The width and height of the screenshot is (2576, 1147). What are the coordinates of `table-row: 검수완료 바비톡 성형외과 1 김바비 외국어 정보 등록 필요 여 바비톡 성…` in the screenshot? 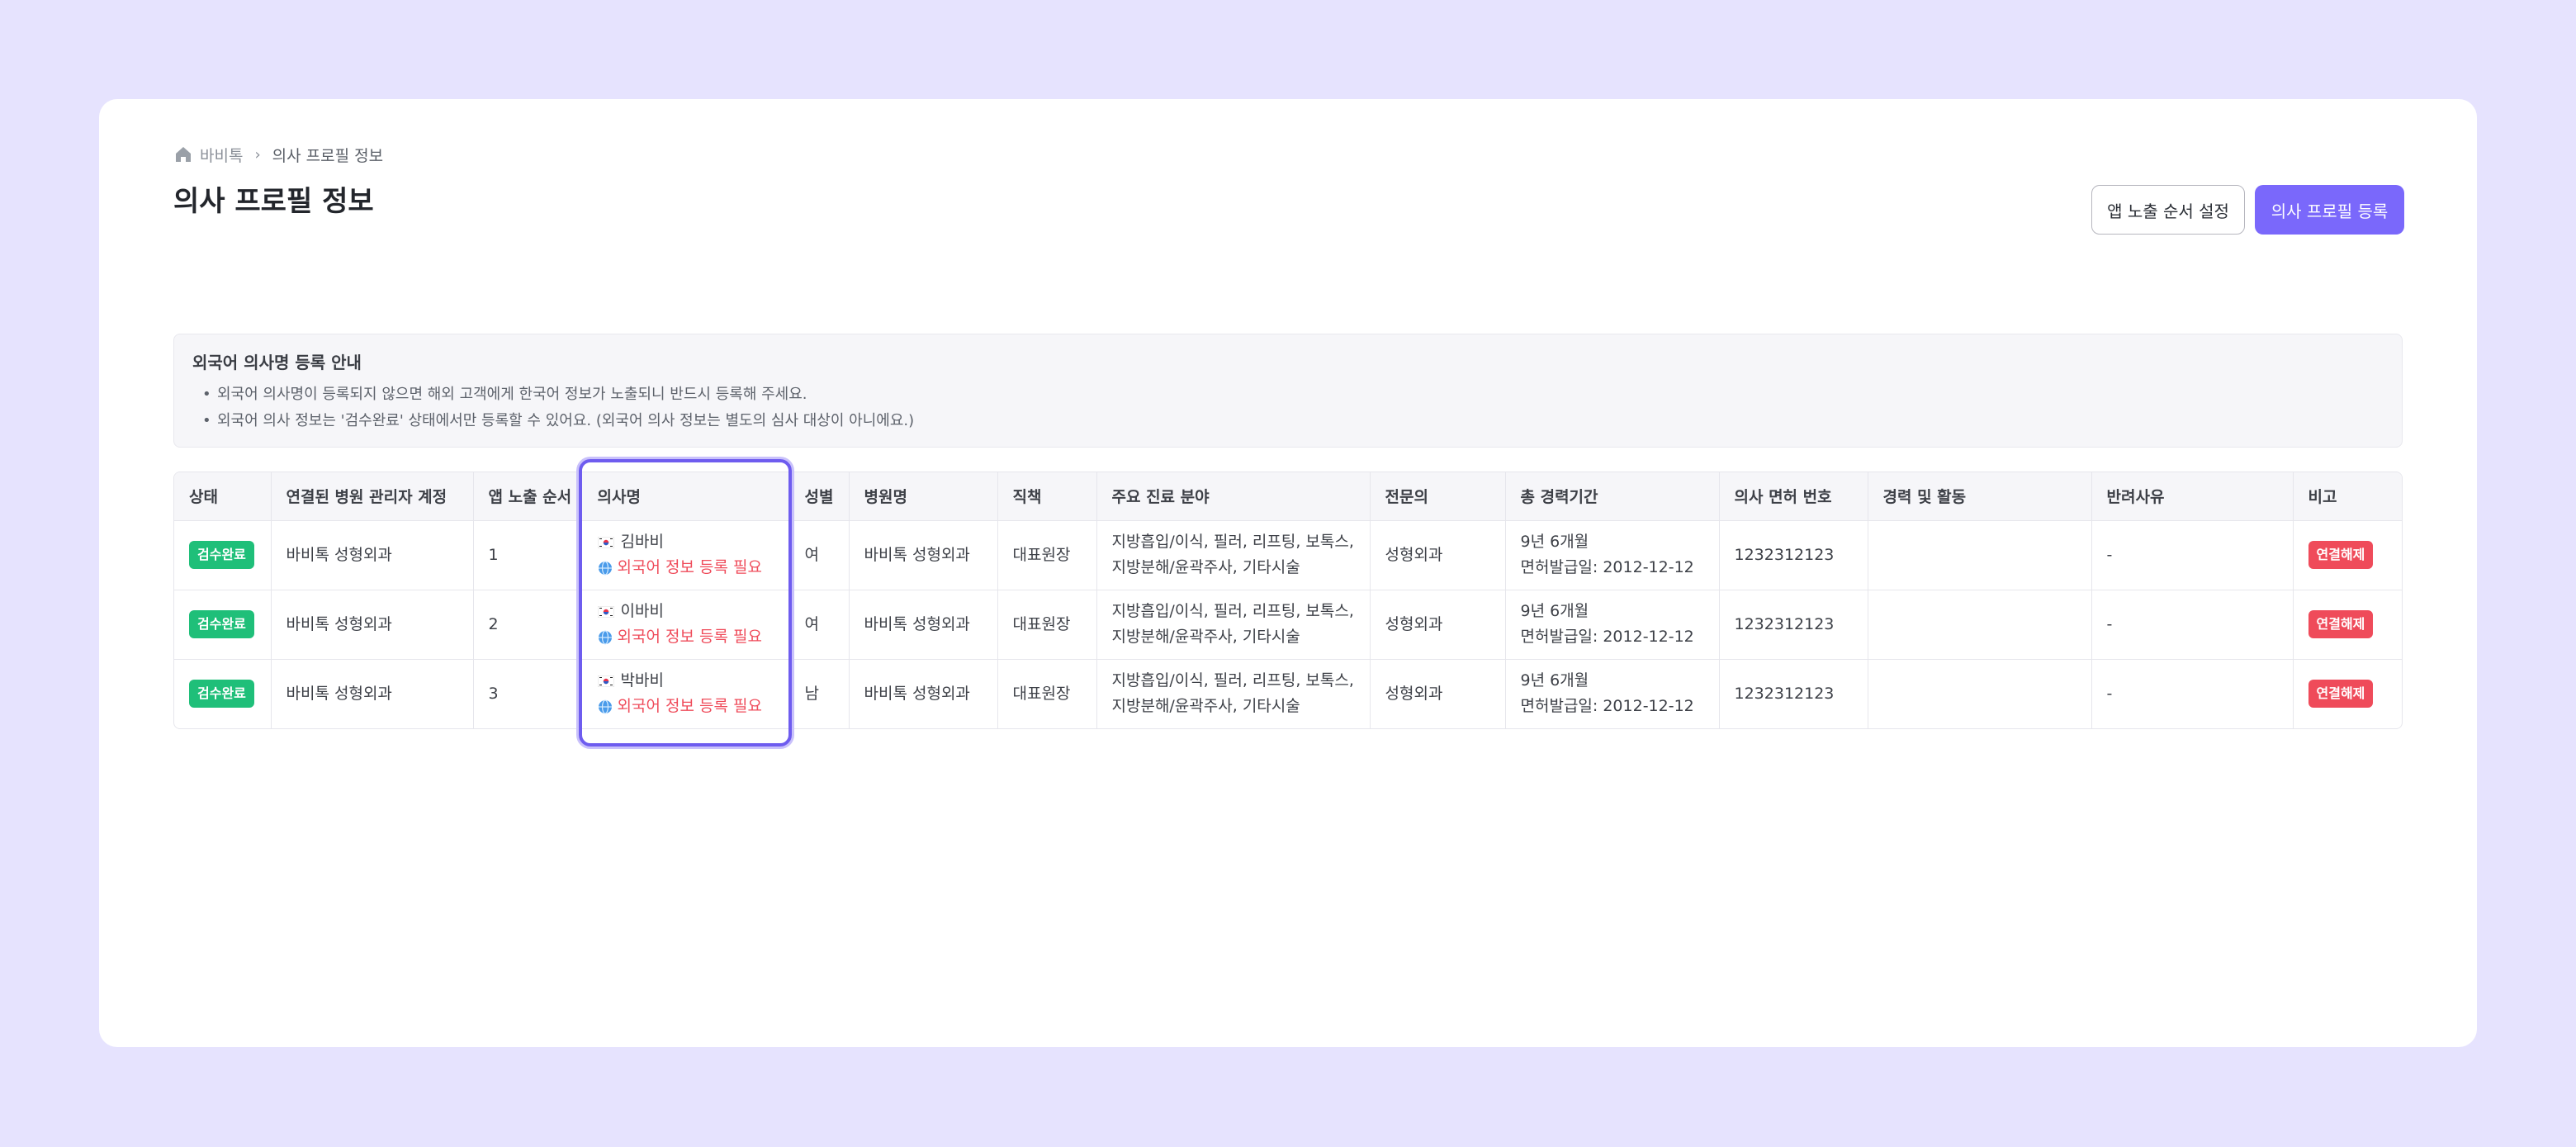 It's located at (1288, 555).